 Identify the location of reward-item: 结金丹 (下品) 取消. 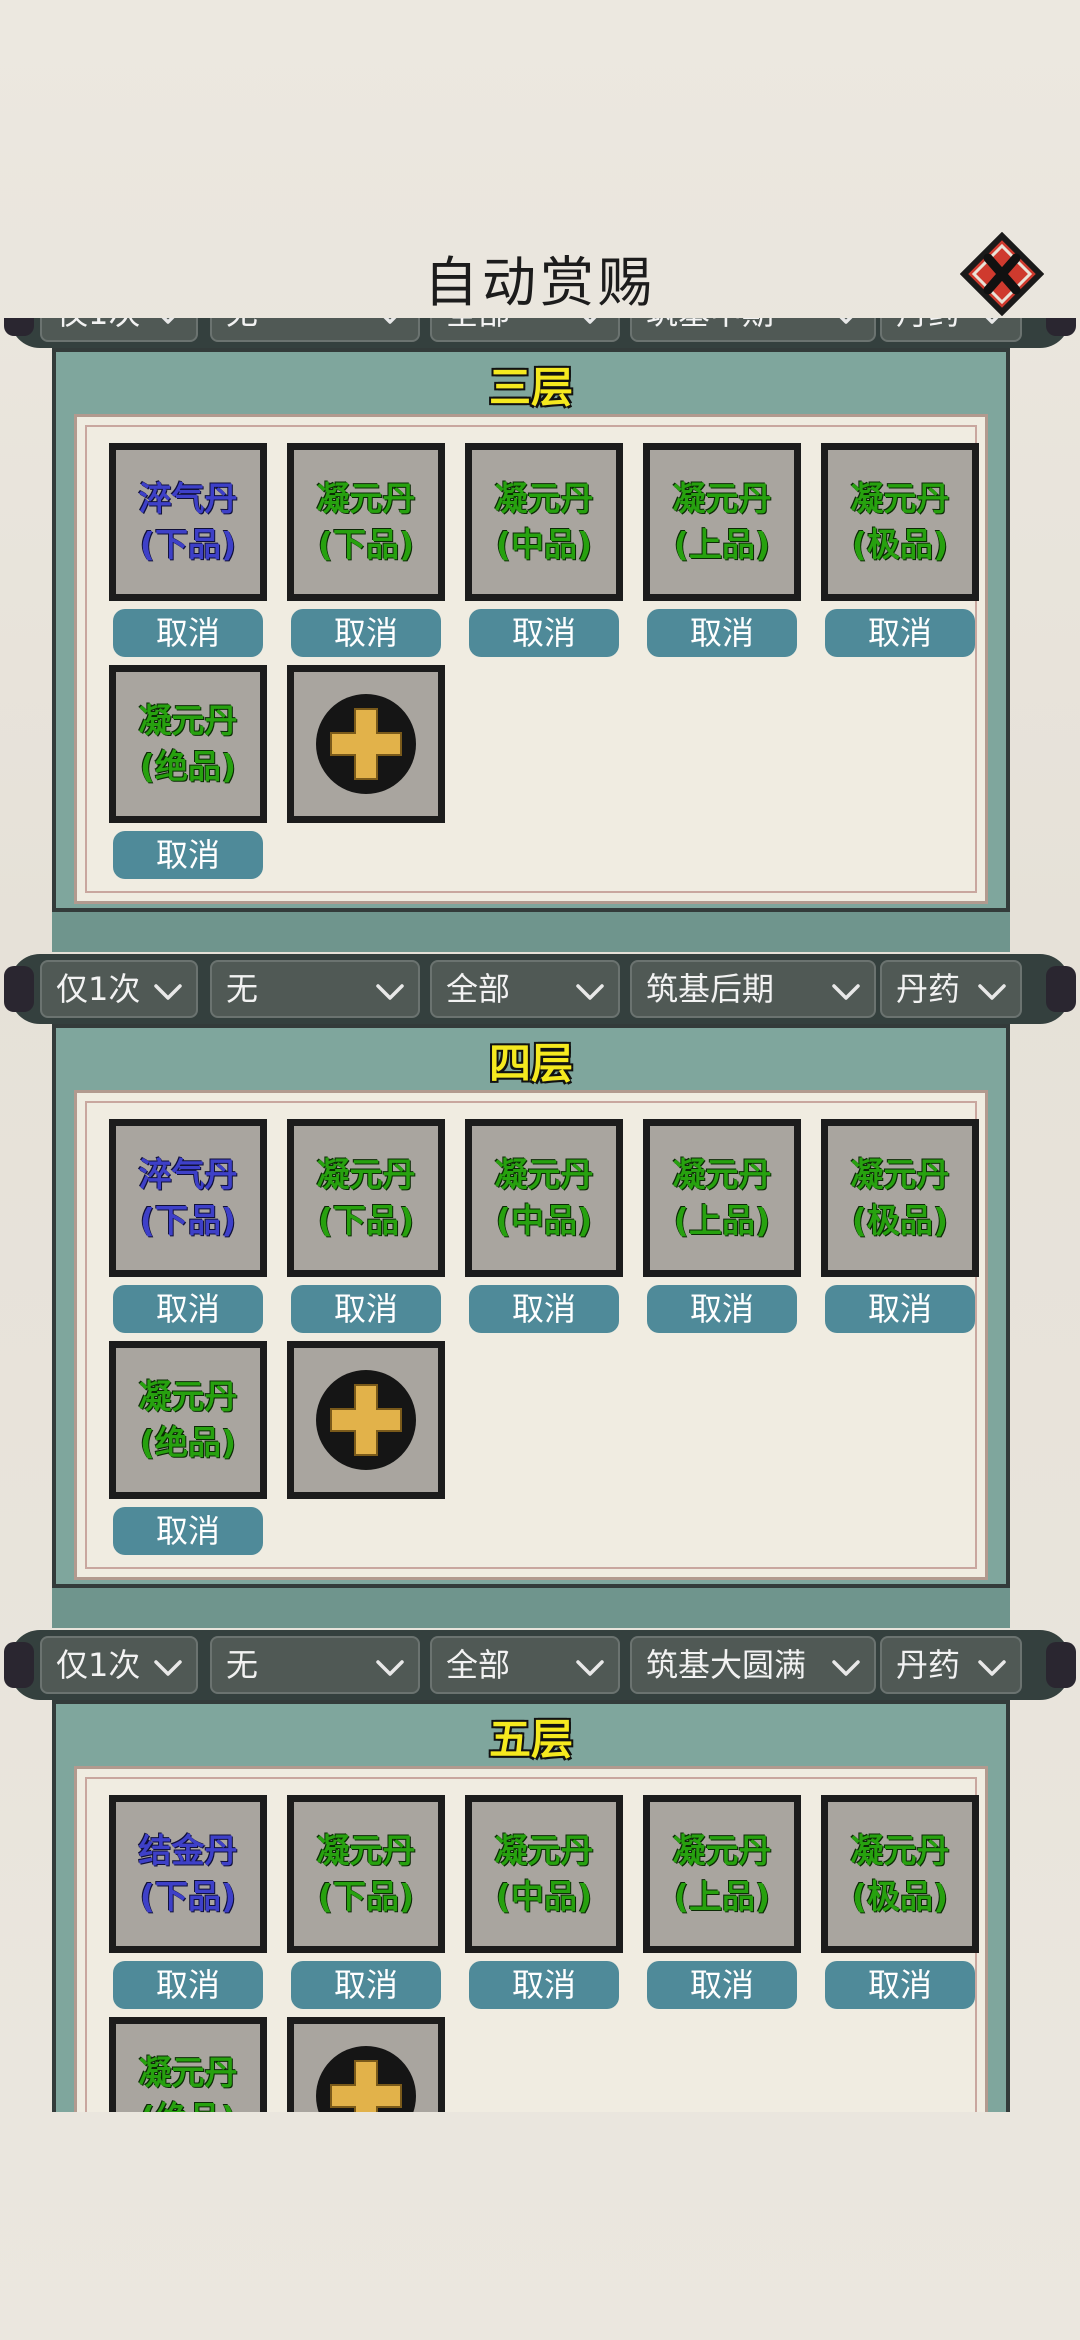
(188, 1902).